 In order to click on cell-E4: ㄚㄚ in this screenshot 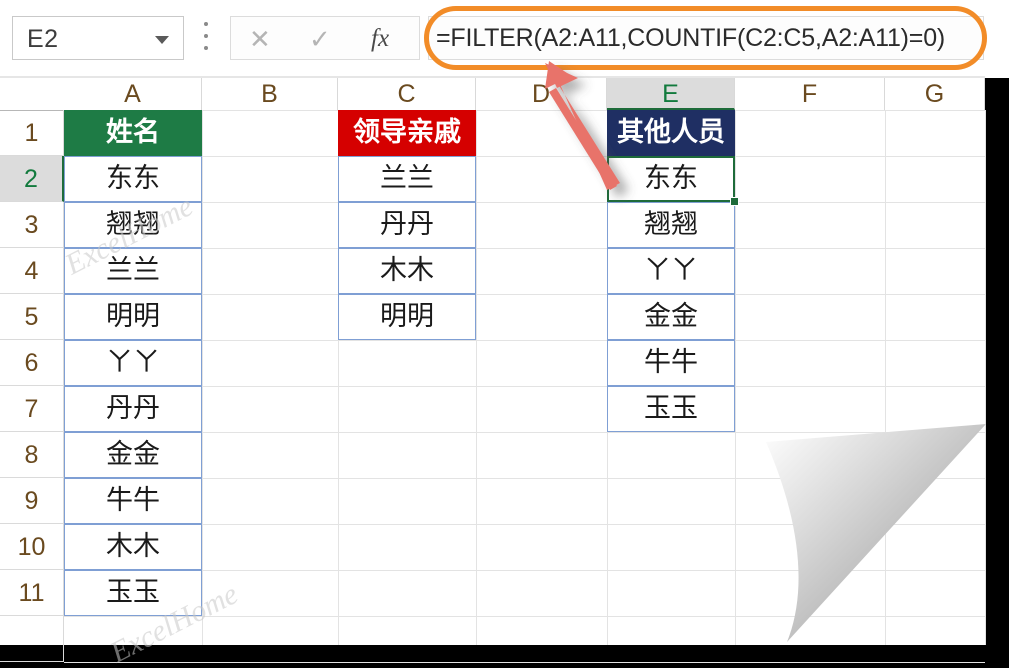, I will do `click(671, 271)`.